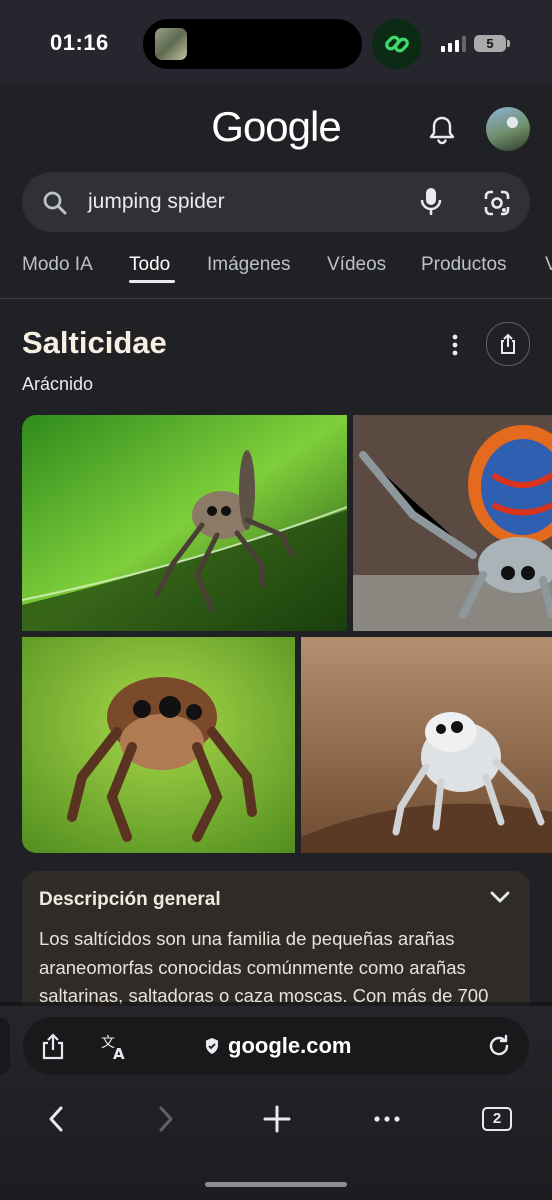 Image resolution: width=552 pixels, height=1200 pixels. I want to click on more-horiz-icon, so click(387, 1119).